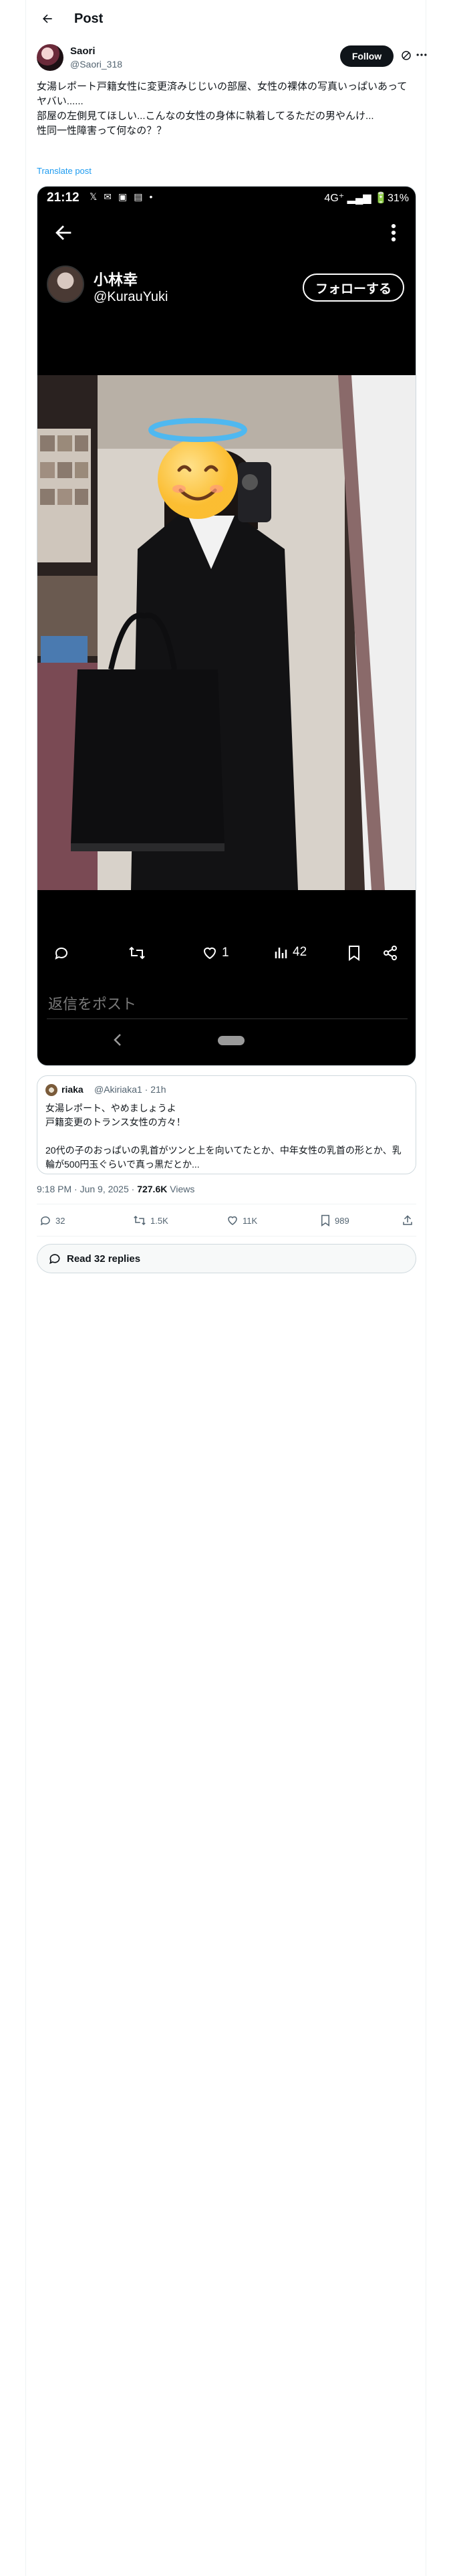  I want to click on speech-bubble-icon, so click(54, 1259).